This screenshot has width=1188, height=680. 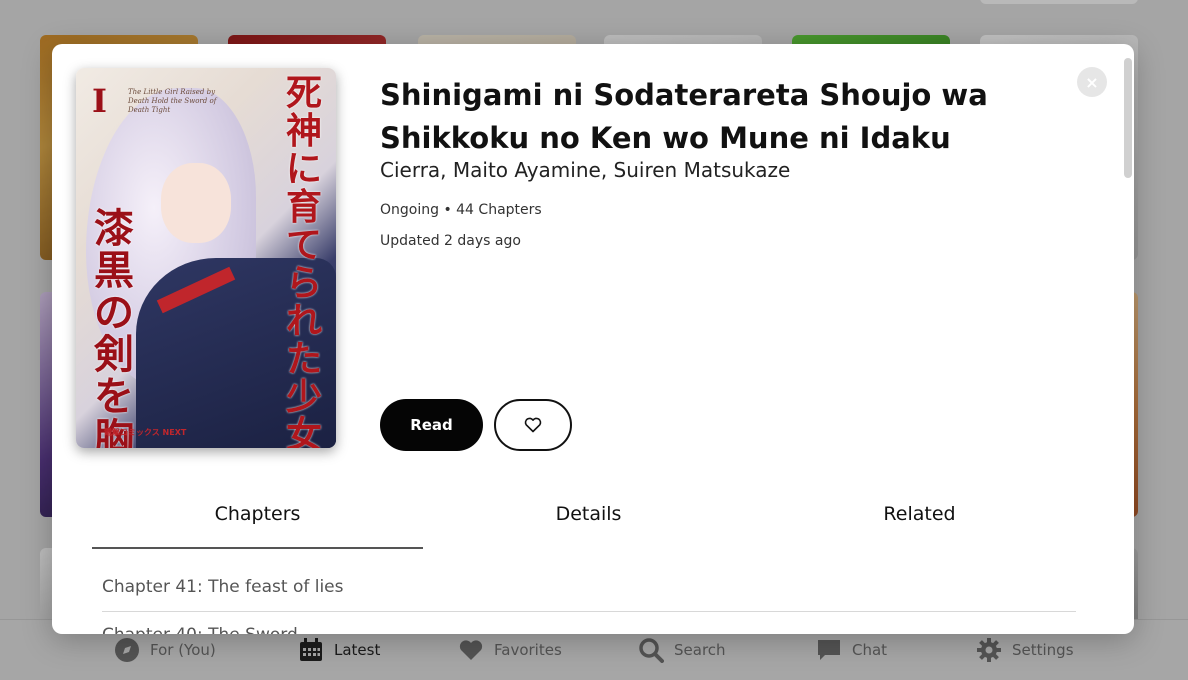 What do you see at coordinates (114, 327) in the screenshot?
I see `cover-title-kanji-bottom: 漆黒の剣を胸に抱く` at bounding box center [114, 327].